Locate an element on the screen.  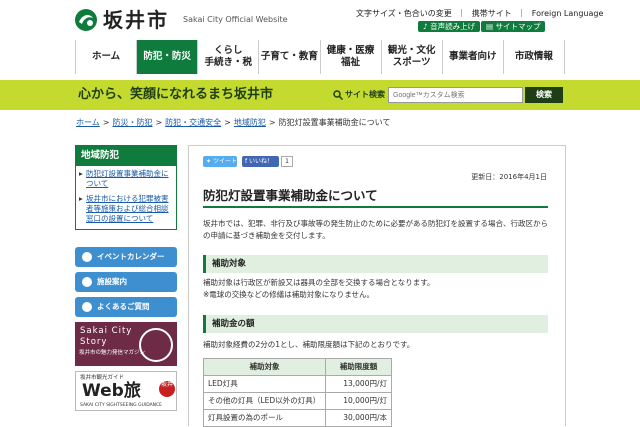
like-count: 1 is located at coordinates (287, 161).